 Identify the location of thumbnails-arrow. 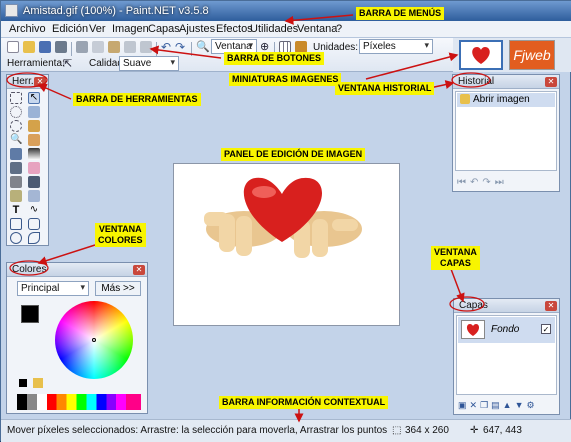
(412, 66).